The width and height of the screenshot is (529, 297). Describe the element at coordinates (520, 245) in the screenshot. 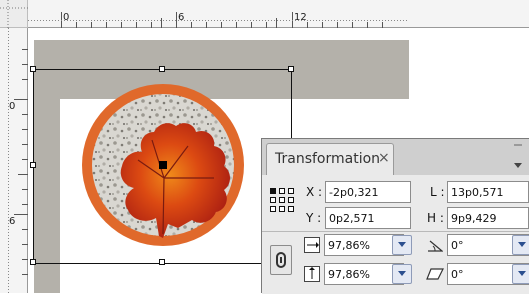

I see `rotation-dropdown` at that location.